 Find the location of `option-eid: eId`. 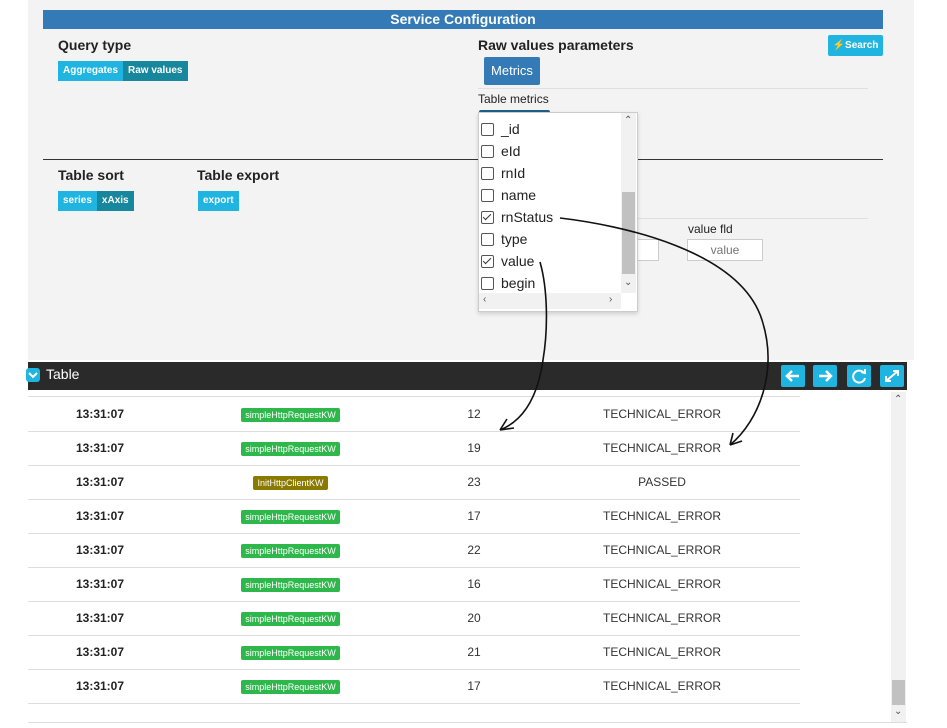

option-eid: eId is located at coordinates (499, 151).